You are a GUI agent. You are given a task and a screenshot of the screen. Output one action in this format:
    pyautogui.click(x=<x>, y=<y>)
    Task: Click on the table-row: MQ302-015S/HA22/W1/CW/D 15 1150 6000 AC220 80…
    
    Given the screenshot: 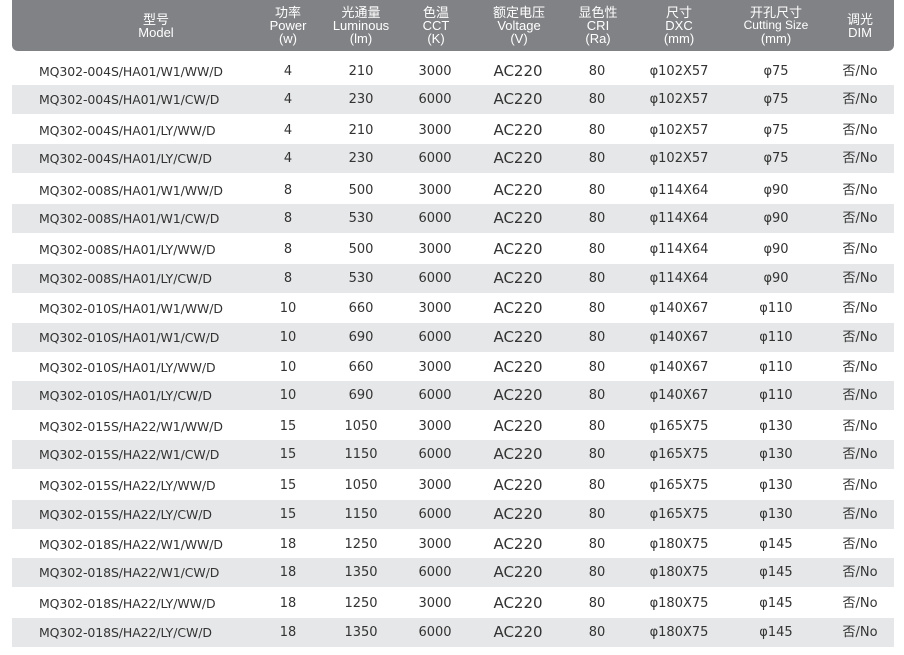 What is the action you would take?
    pyautogui.click(x=453, y=454)
    